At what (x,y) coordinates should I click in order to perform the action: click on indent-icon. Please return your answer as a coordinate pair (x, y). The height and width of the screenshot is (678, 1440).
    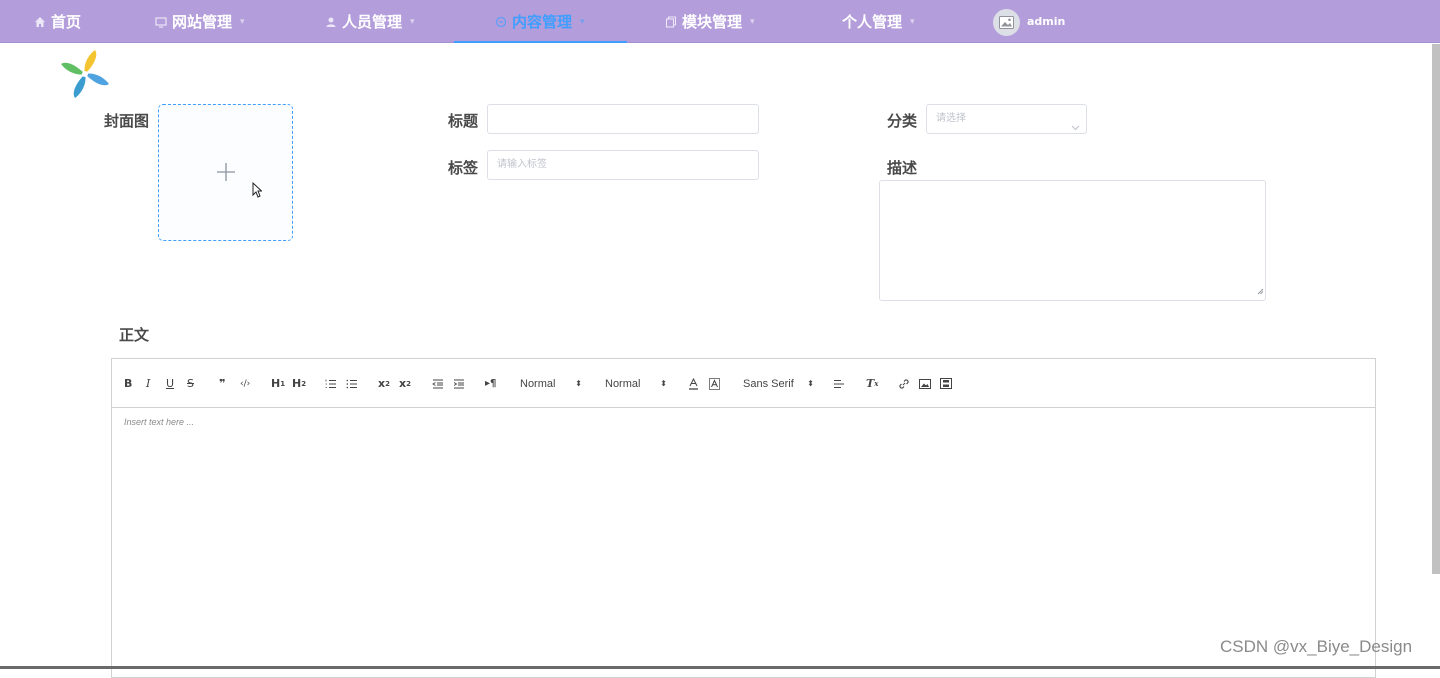
    Looking at the image, I should click on (458, 383).